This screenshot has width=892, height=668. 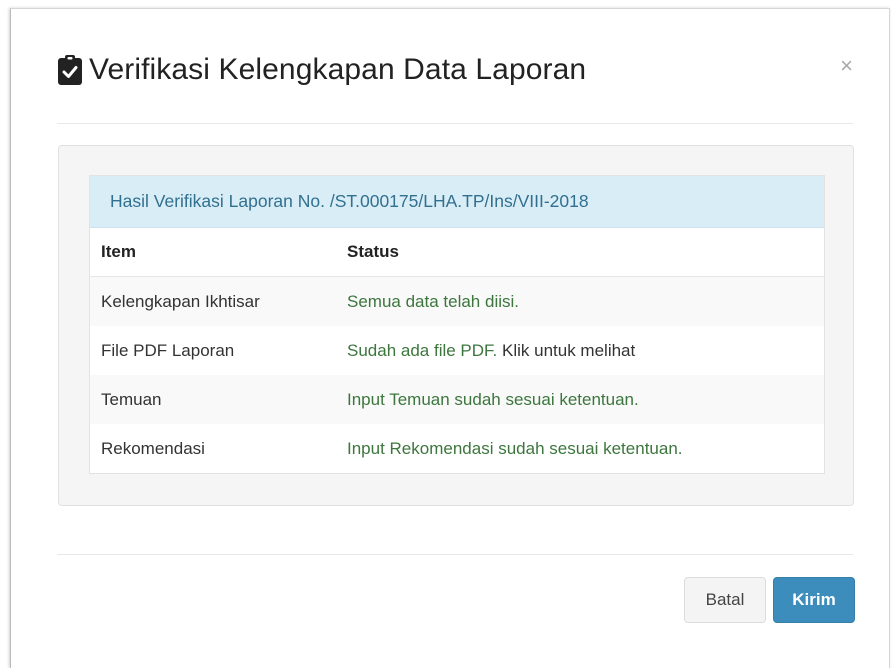 I want to click on submit-button: Kirim, so click(x=814, y=600).